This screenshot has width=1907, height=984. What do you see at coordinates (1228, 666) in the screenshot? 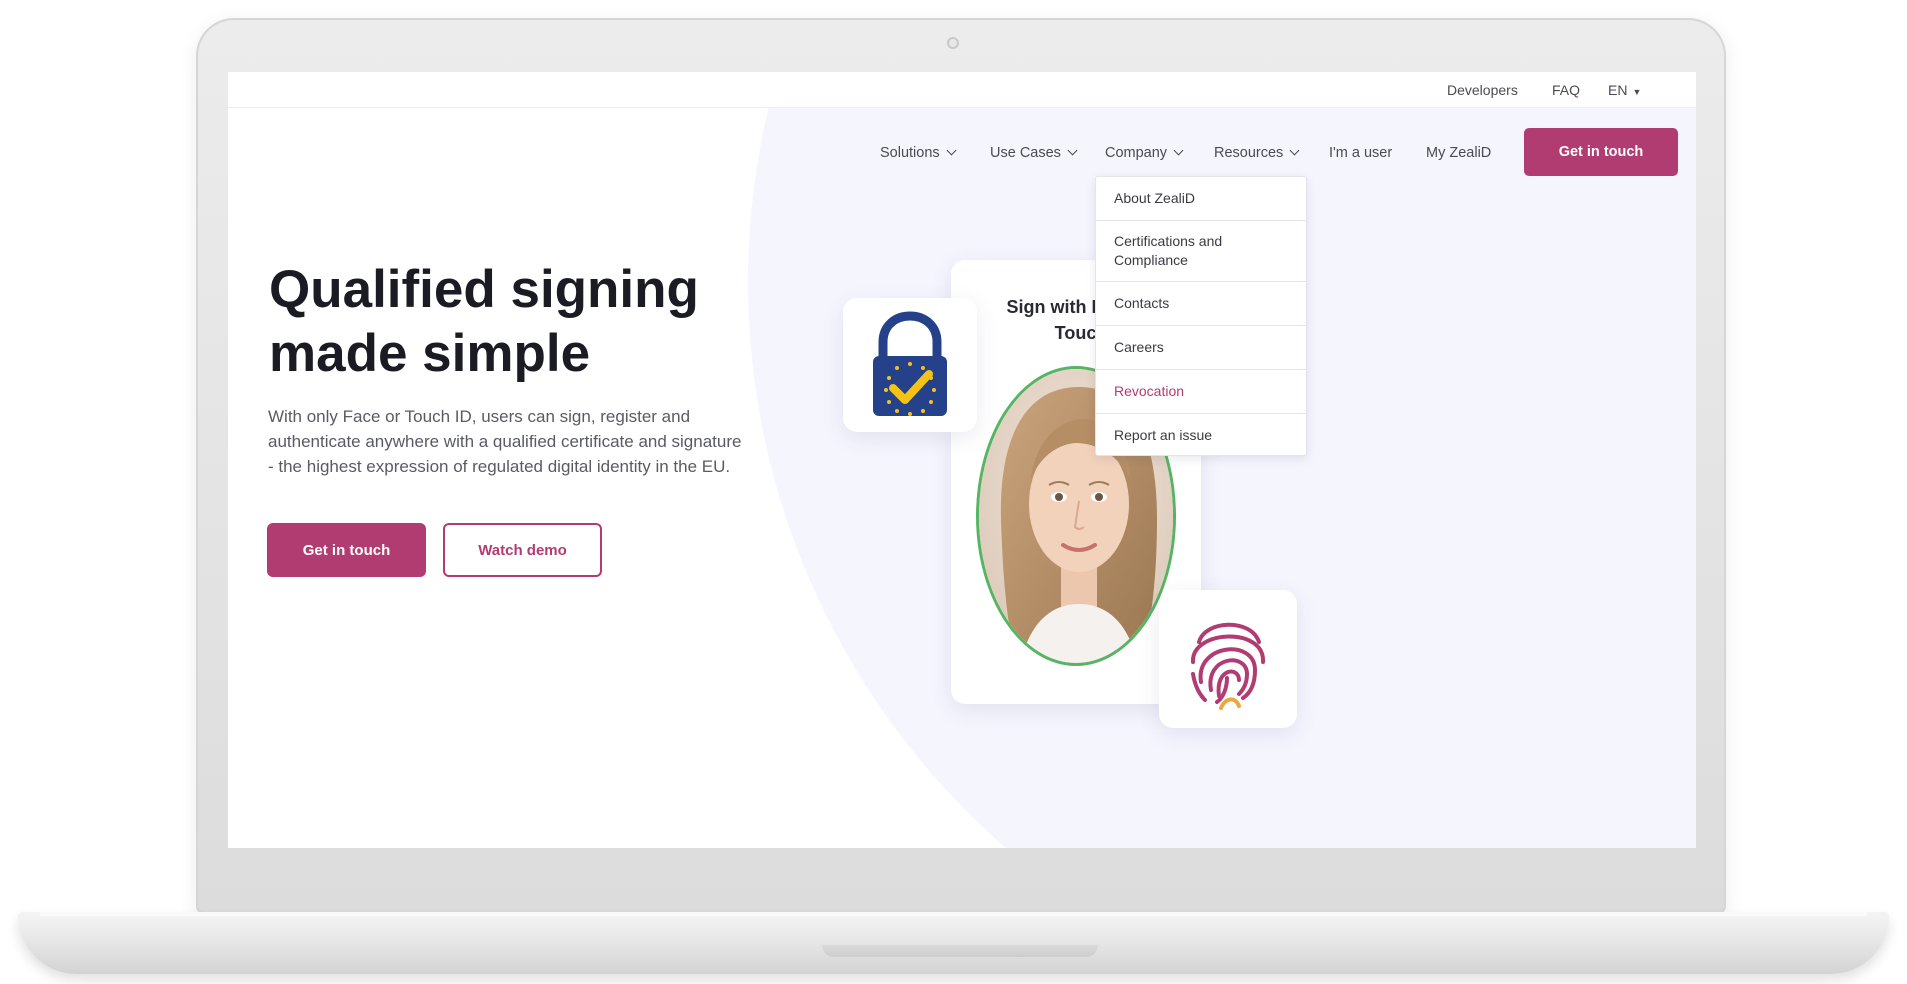
I see `fingerprint-icon` at bounding box center [1228, 666].